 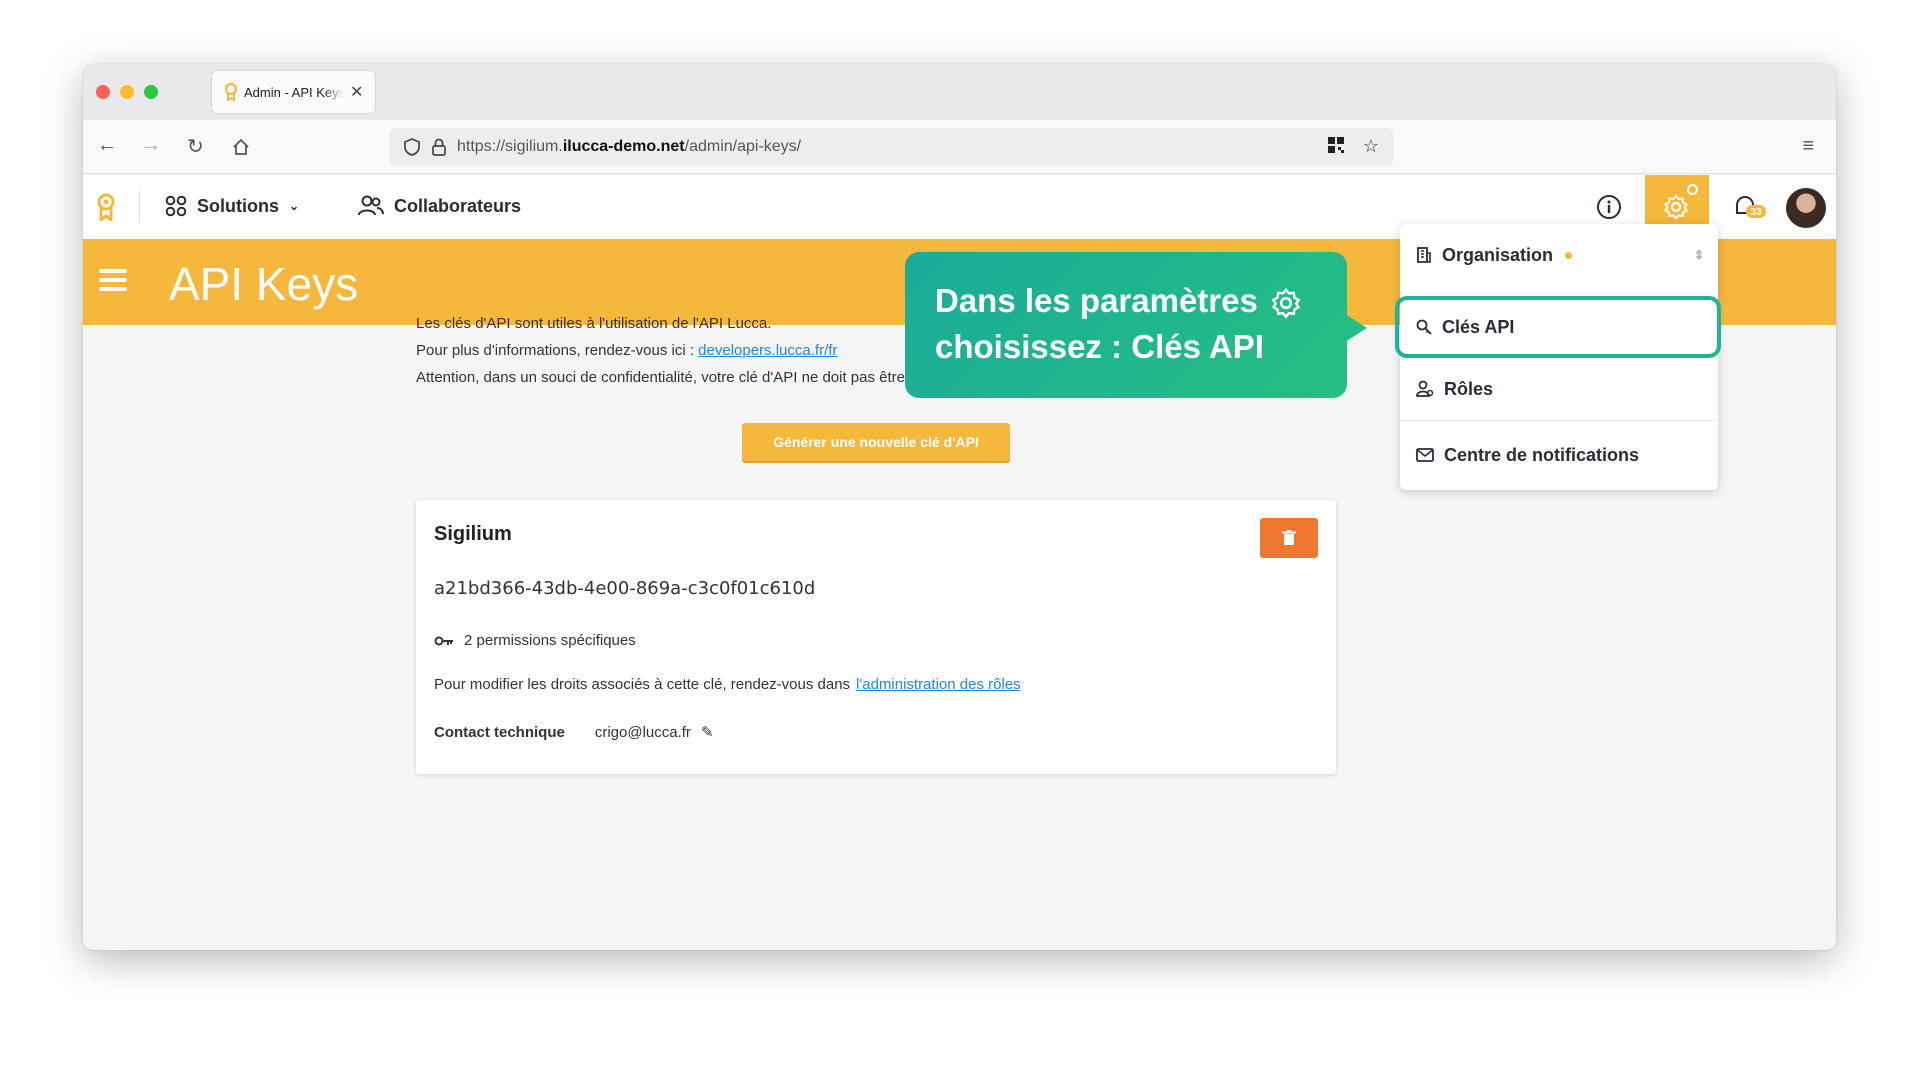 What do you see at coordinates (176, 206) in the screenshot?
I see `apps-grid-icon` at bounding box center [176, 206].